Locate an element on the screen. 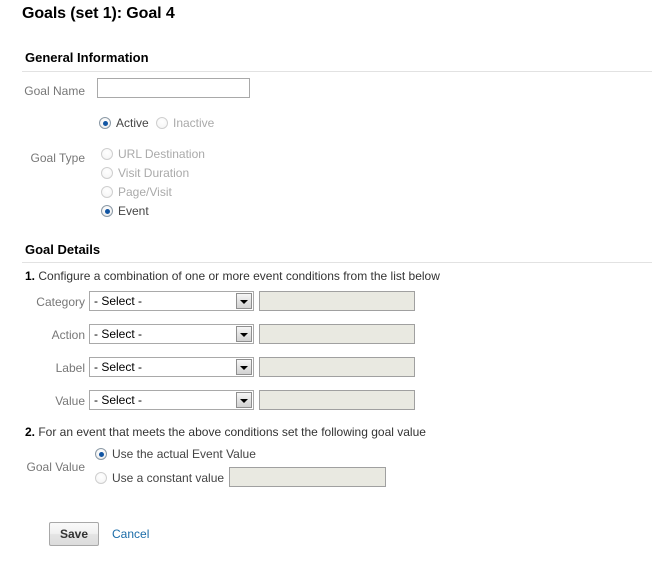 Image resolution: width=652 pixels, height=561 pixels. divider-general is located at coordinates (337, 71).